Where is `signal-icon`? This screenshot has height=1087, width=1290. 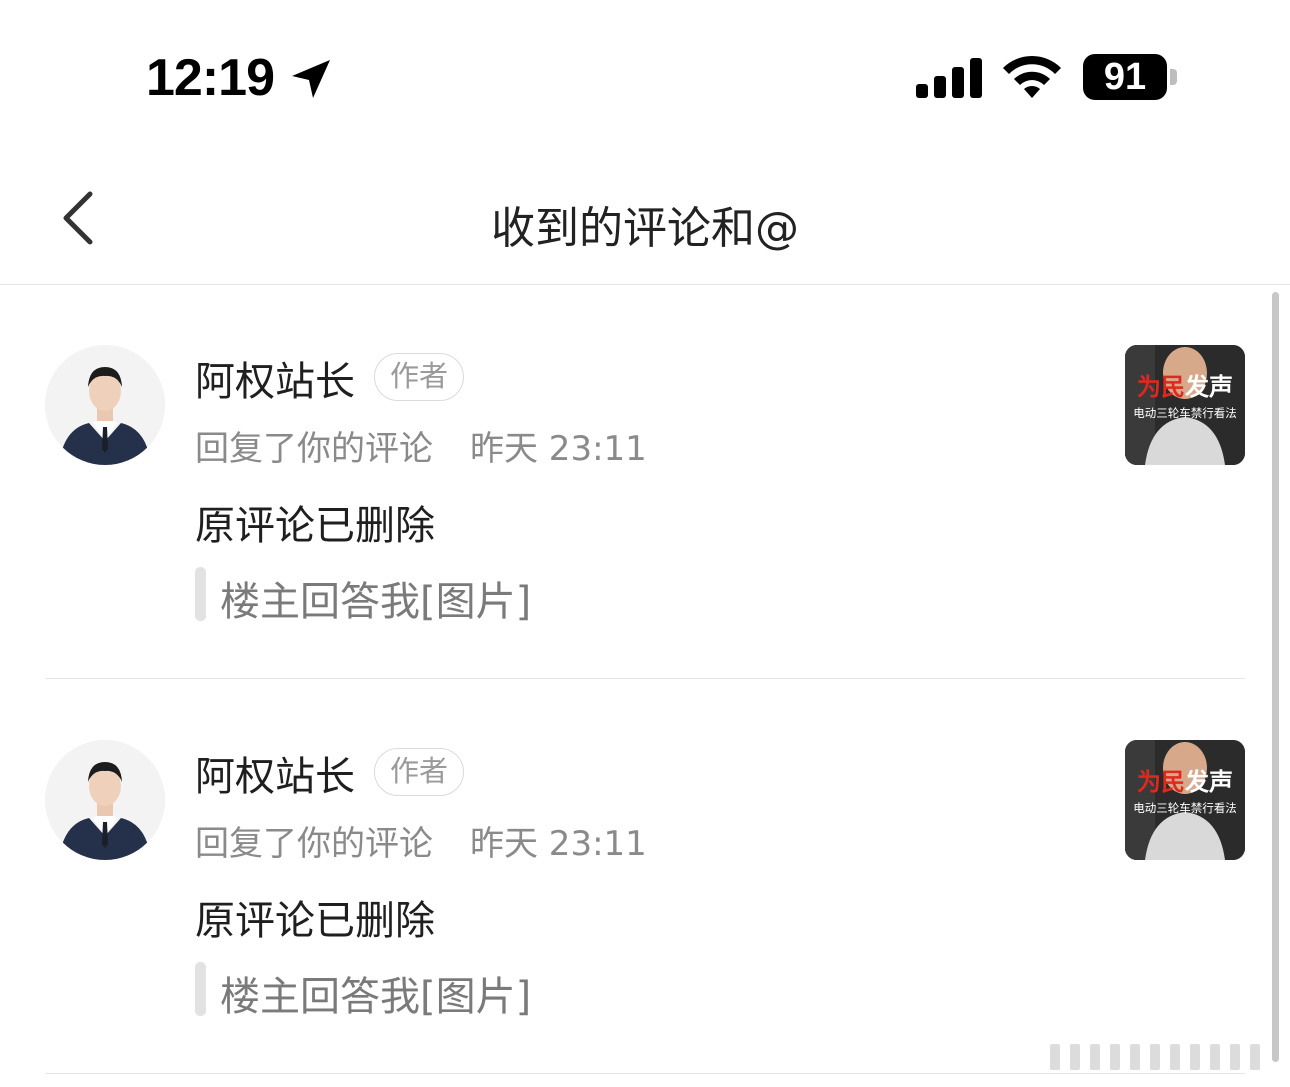
signal-icon is located at coordinates (949, 78).